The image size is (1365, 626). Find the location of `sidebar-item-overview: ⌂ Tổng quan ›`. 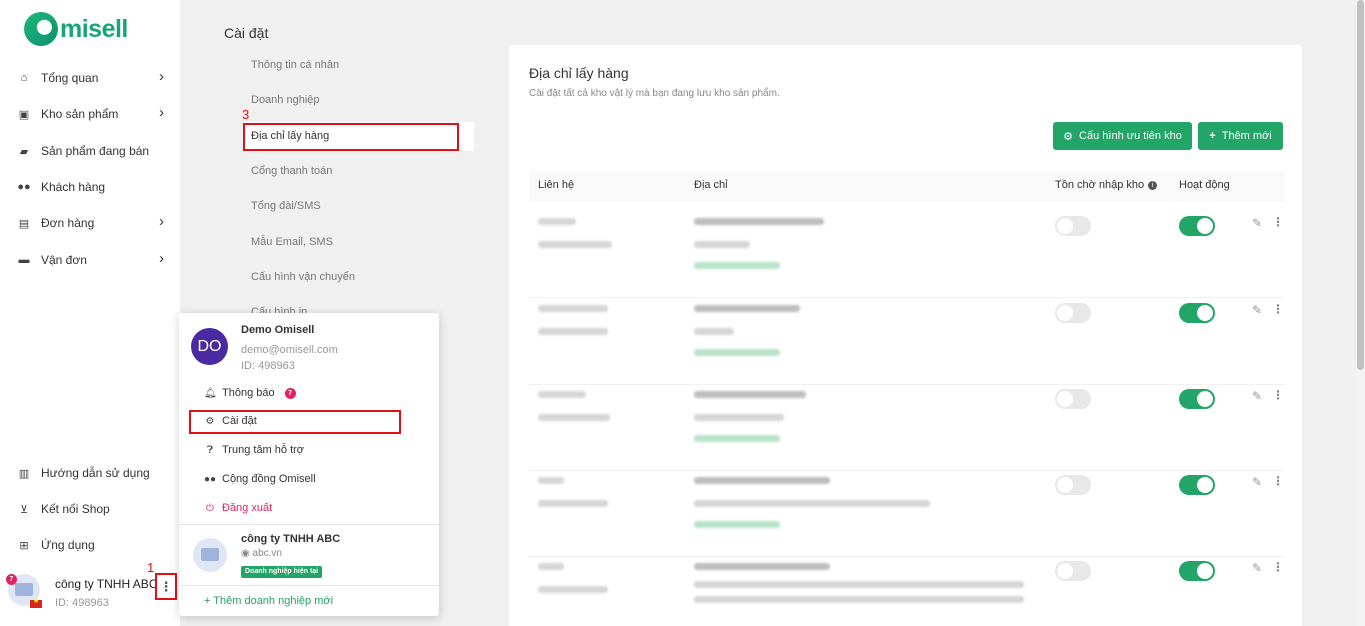

sidebar-item-overview: ⌂ Tổng quan › is located at coordinates (91, 76).